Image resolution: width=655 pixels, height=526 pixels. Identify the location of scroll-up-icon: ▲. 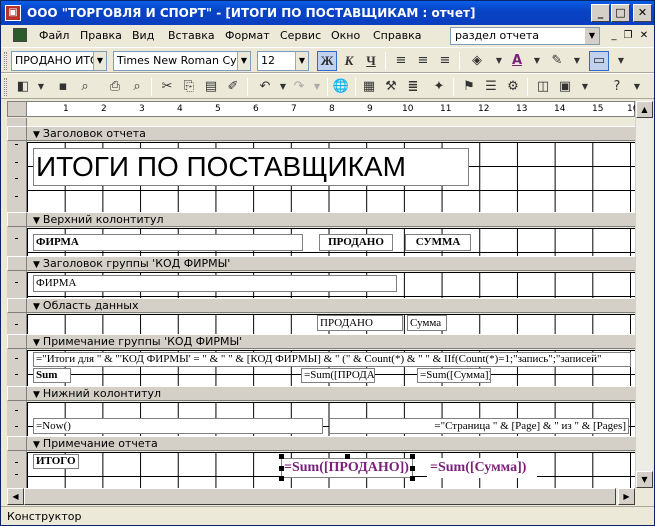
(644, 109).